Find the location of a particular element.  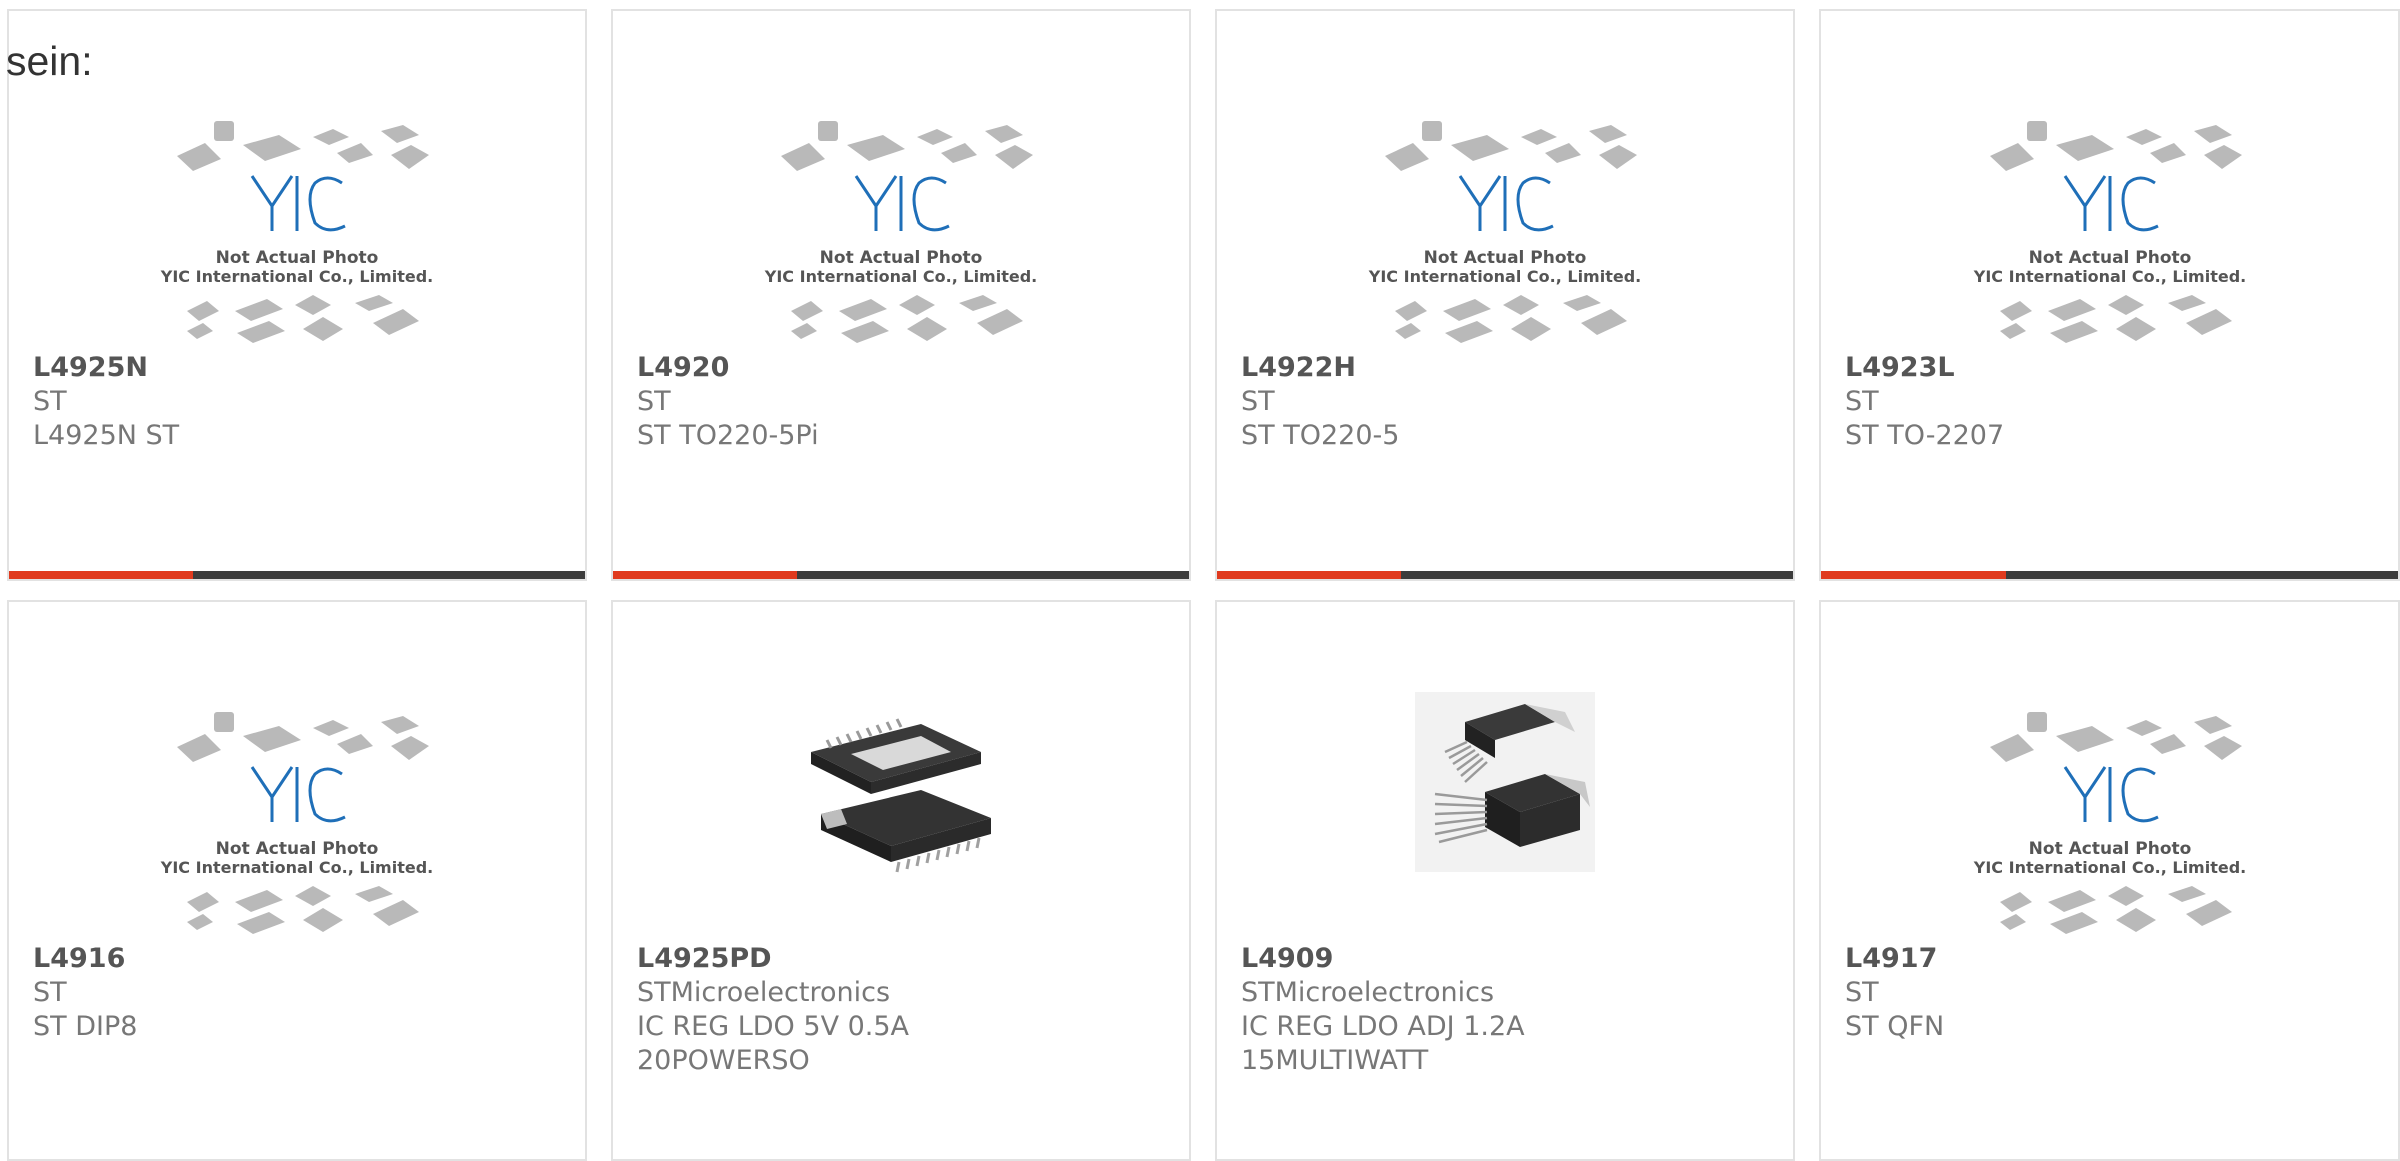

description: ST TO220-5 is located at coordinates (1320, 435).